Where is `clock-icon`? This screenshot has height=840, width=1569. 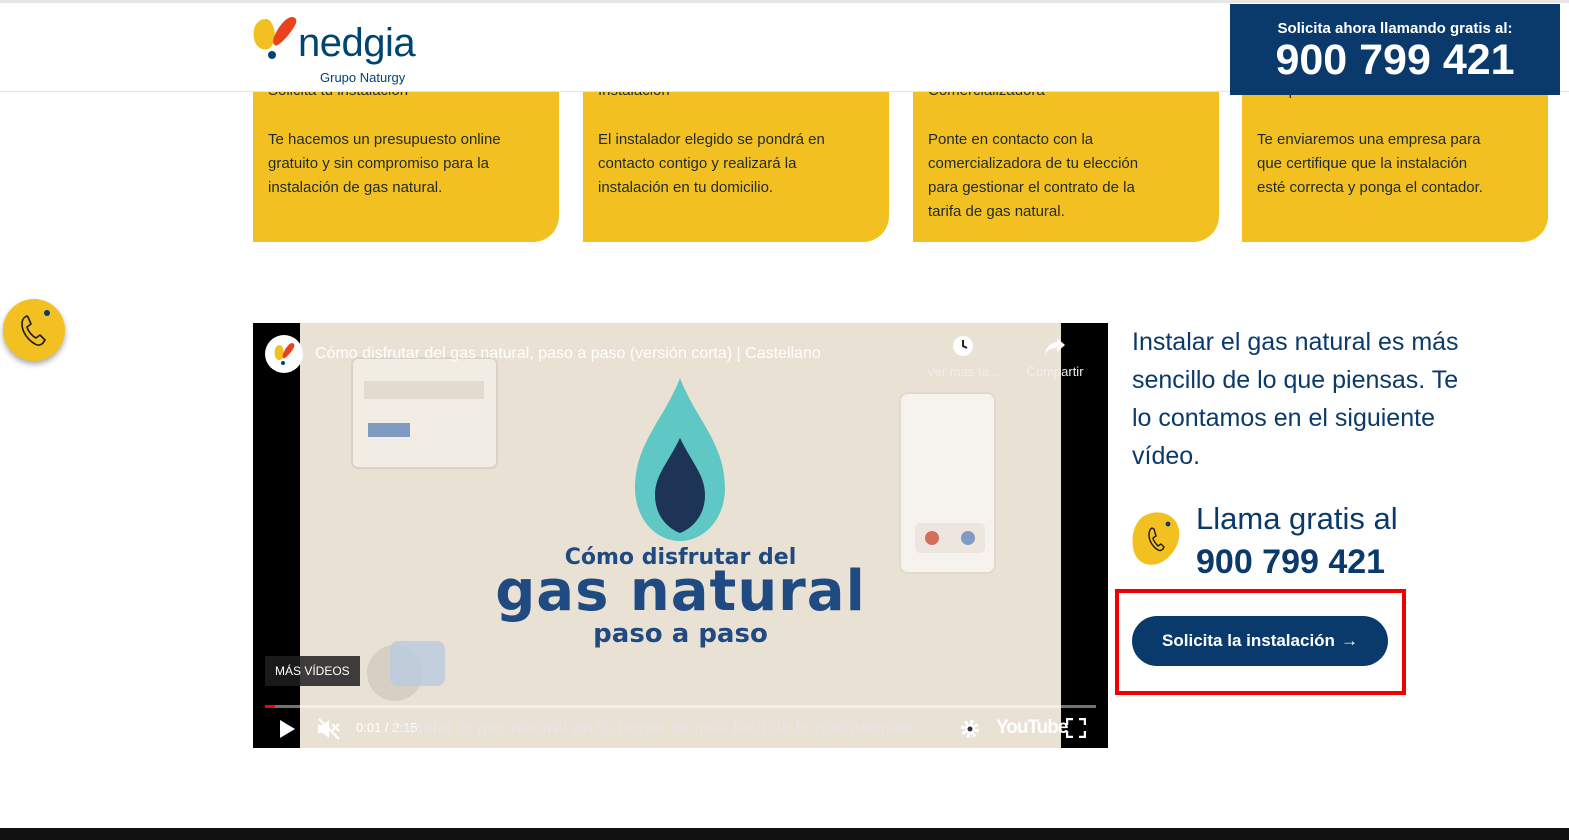 clock-icon is located at coordinates (963, 346).